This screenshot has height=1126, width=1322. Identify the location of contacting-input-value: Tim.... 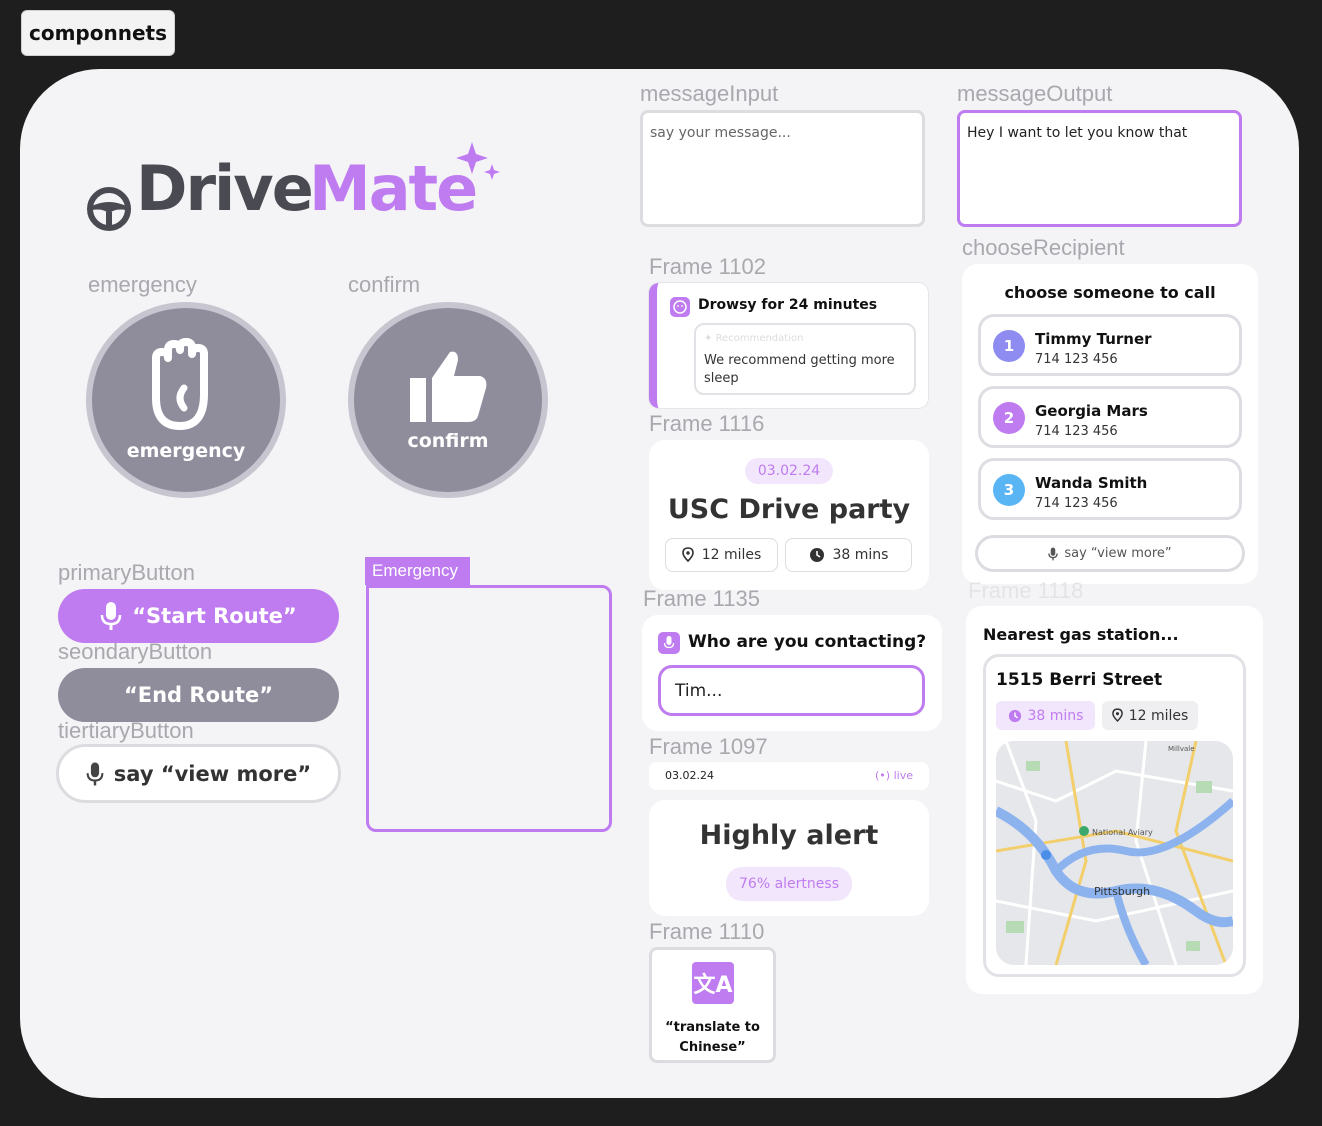
(699, 690).